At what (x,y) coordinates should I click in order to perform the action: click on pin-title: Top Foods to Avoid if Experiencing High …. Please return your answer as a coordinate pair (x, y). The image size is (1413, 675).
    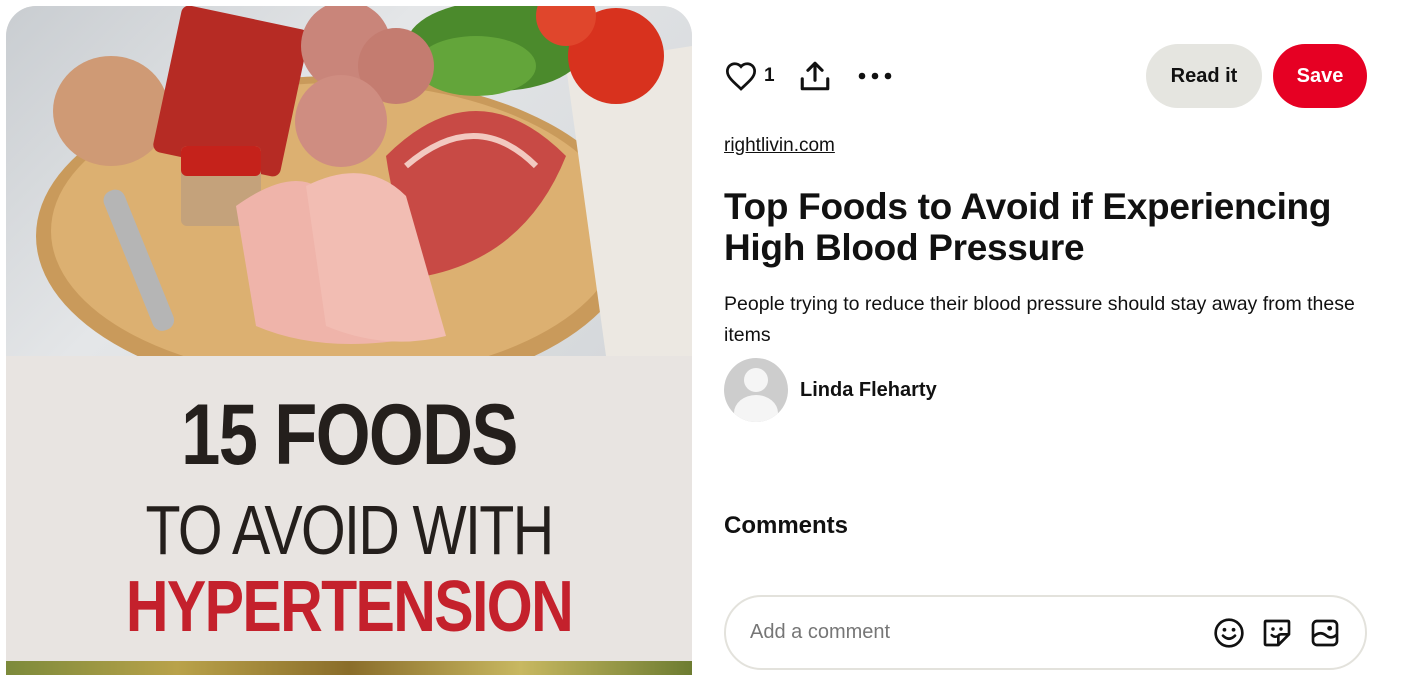
    Looking at the image, I should click on (1028, 227).